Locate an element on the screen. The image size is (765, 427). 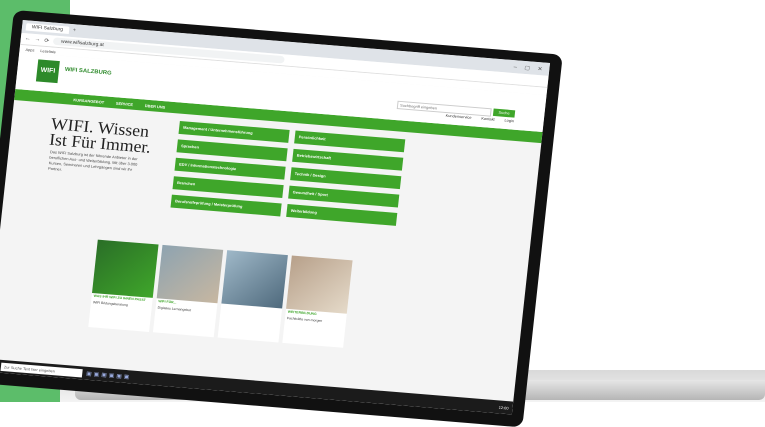
util-link-login: Login is located at coordinates (509, 120).